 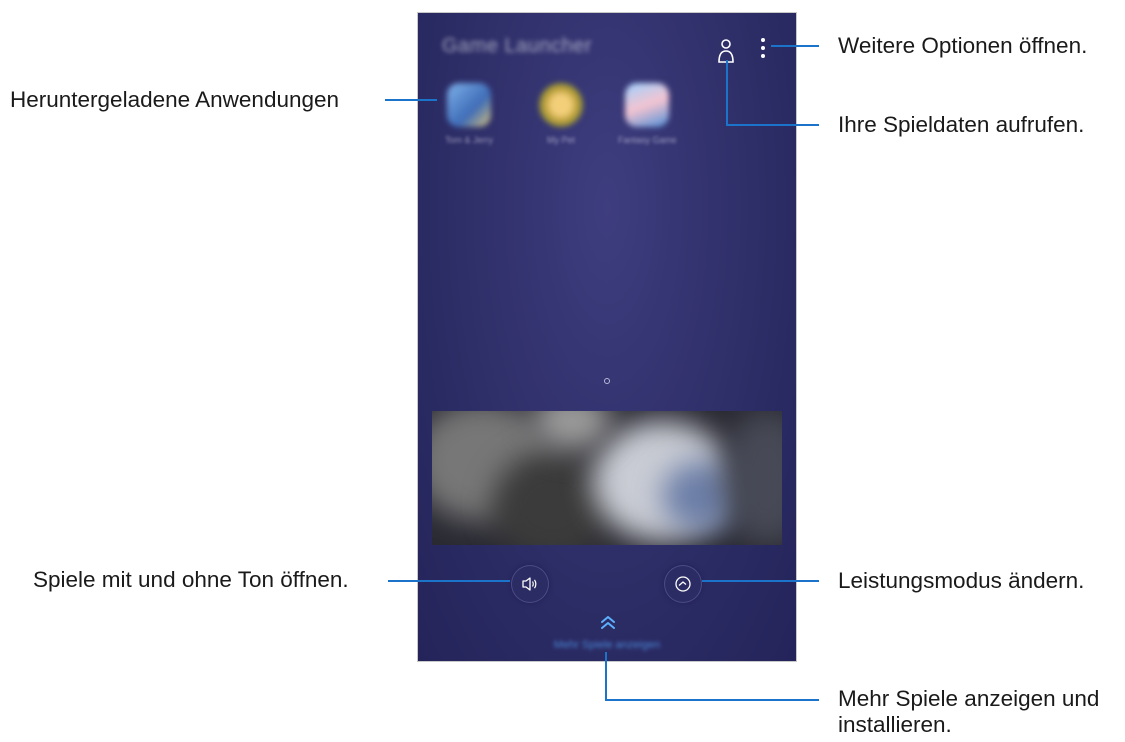 What do you see at coordinates (607, 645) in the screenshot?
I see `more-games-label: Mehr Spiele anzeigen` at bounding box center [607, 645].